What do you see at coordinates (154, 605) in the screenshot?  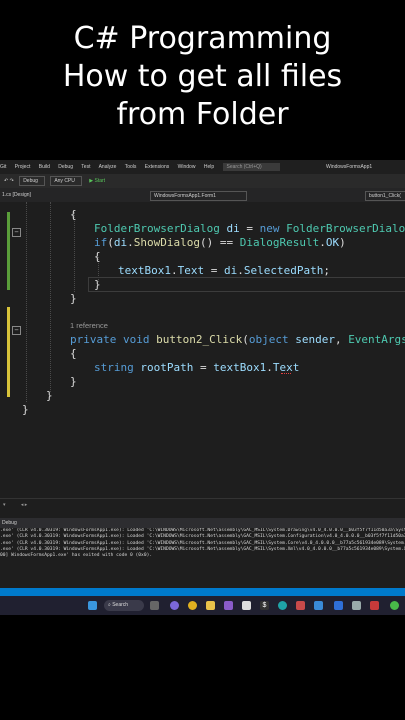 I see `task-view-icon` at bounding box center [154, 605].